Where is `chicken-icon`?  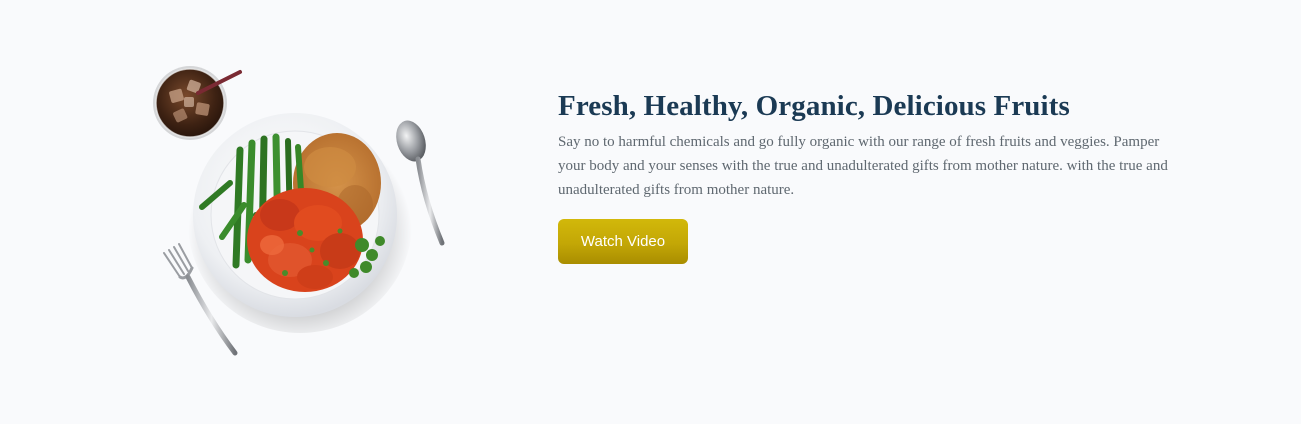 chicken-icon is located at coordinates (305, 240).